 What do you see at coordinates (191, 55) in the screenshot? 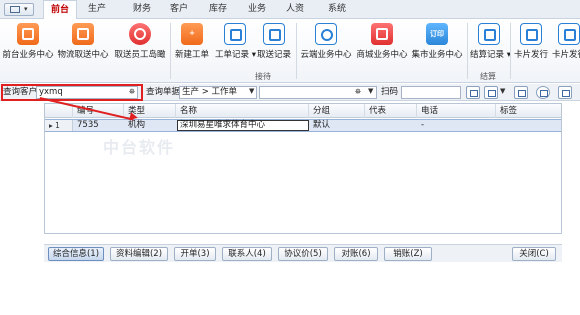
I see `new-work-order-label: 新建工单` at bounding box center [191, 55].